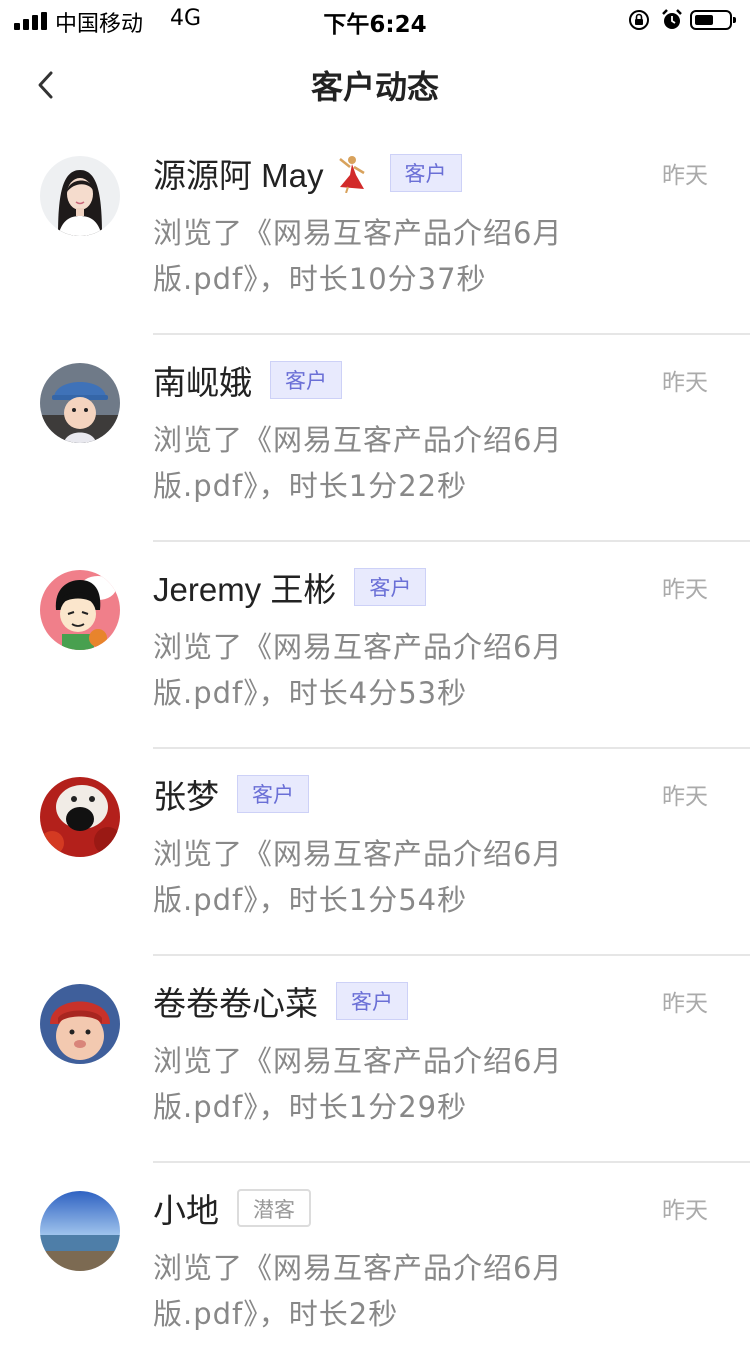 The image size is (750, 1370). I want to click on item-description: 浏览了《网易互客产品介绍6月 版.pdf》，时长10分37秒, so click(373, 256).